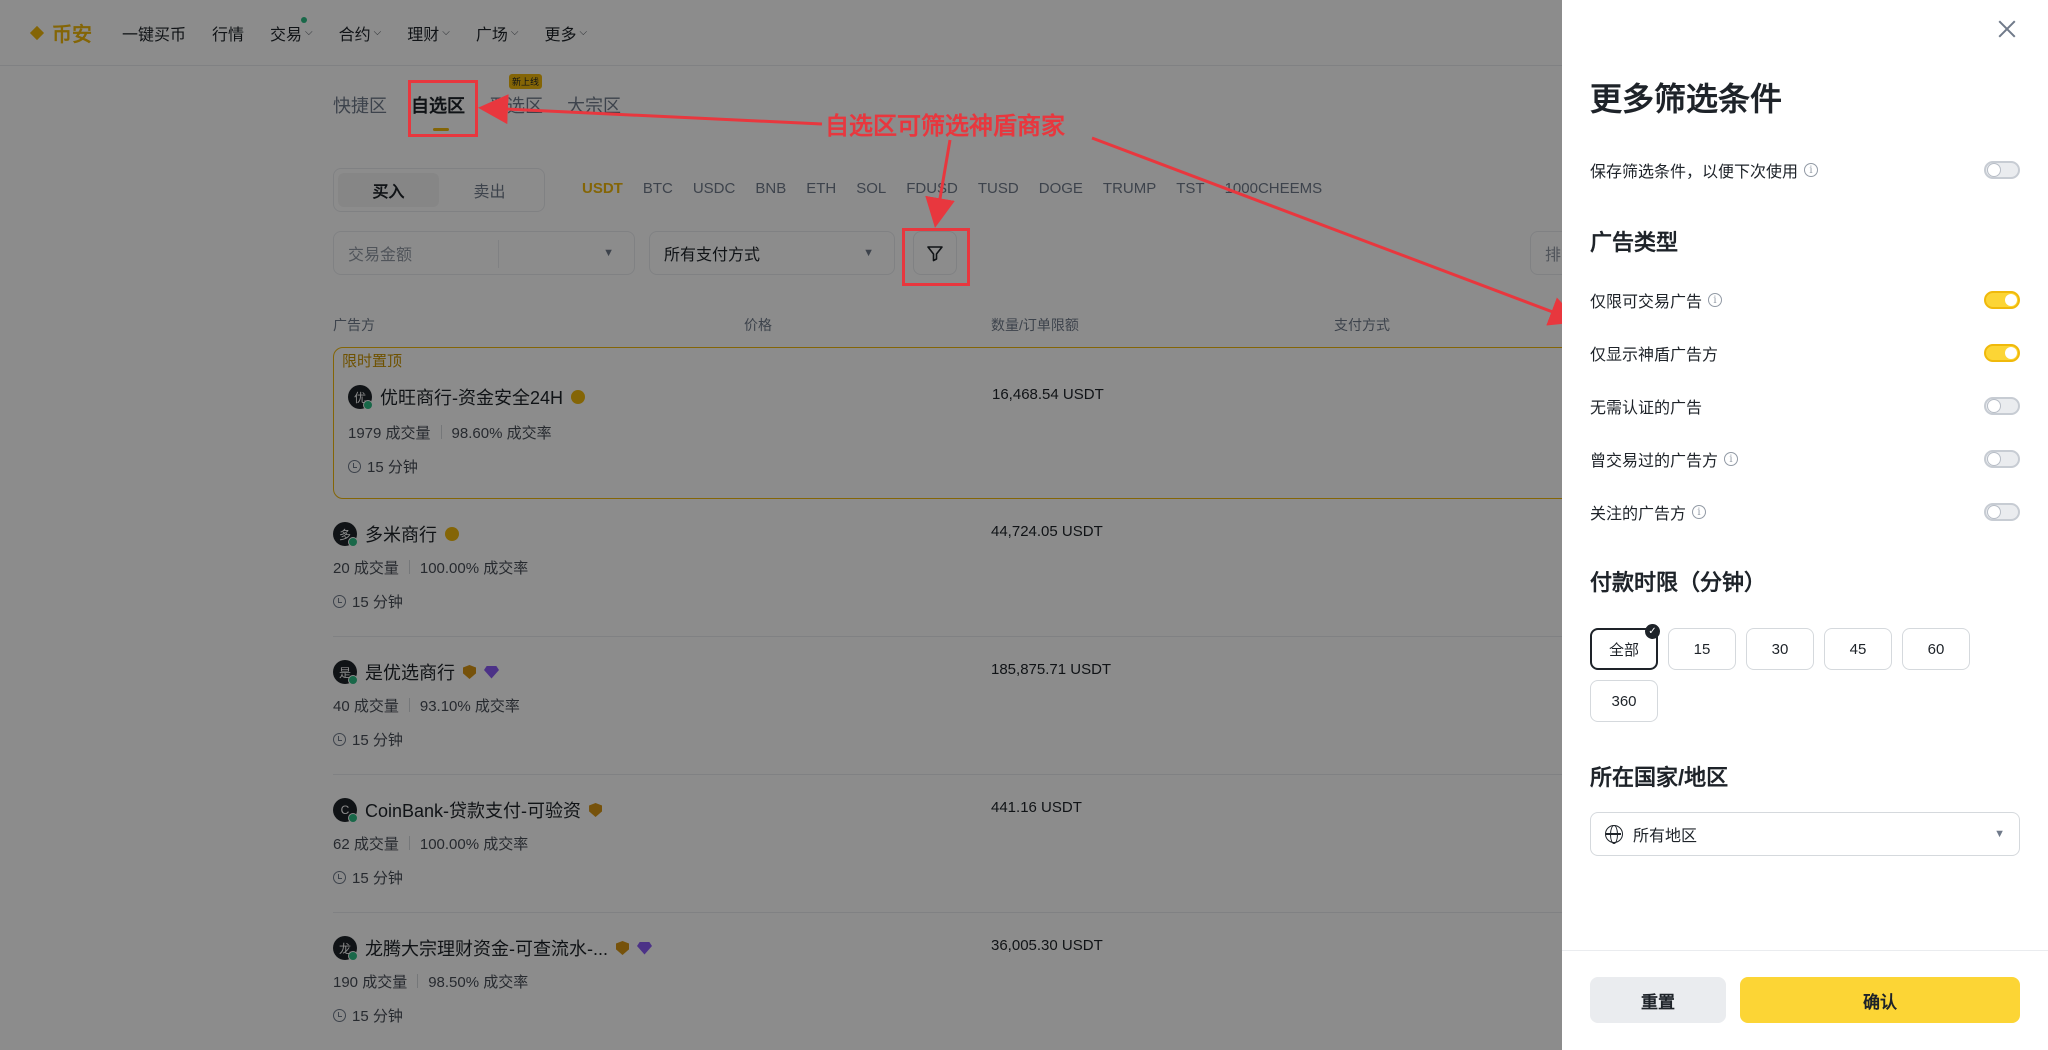 This screenshot has height=1050, width=2048. What do you see at coordinates (1694, 172) in the screenshot?
I see `save-filter-label: 保存筛选条件，以便下次使用` at bounding box center [1694, 172].